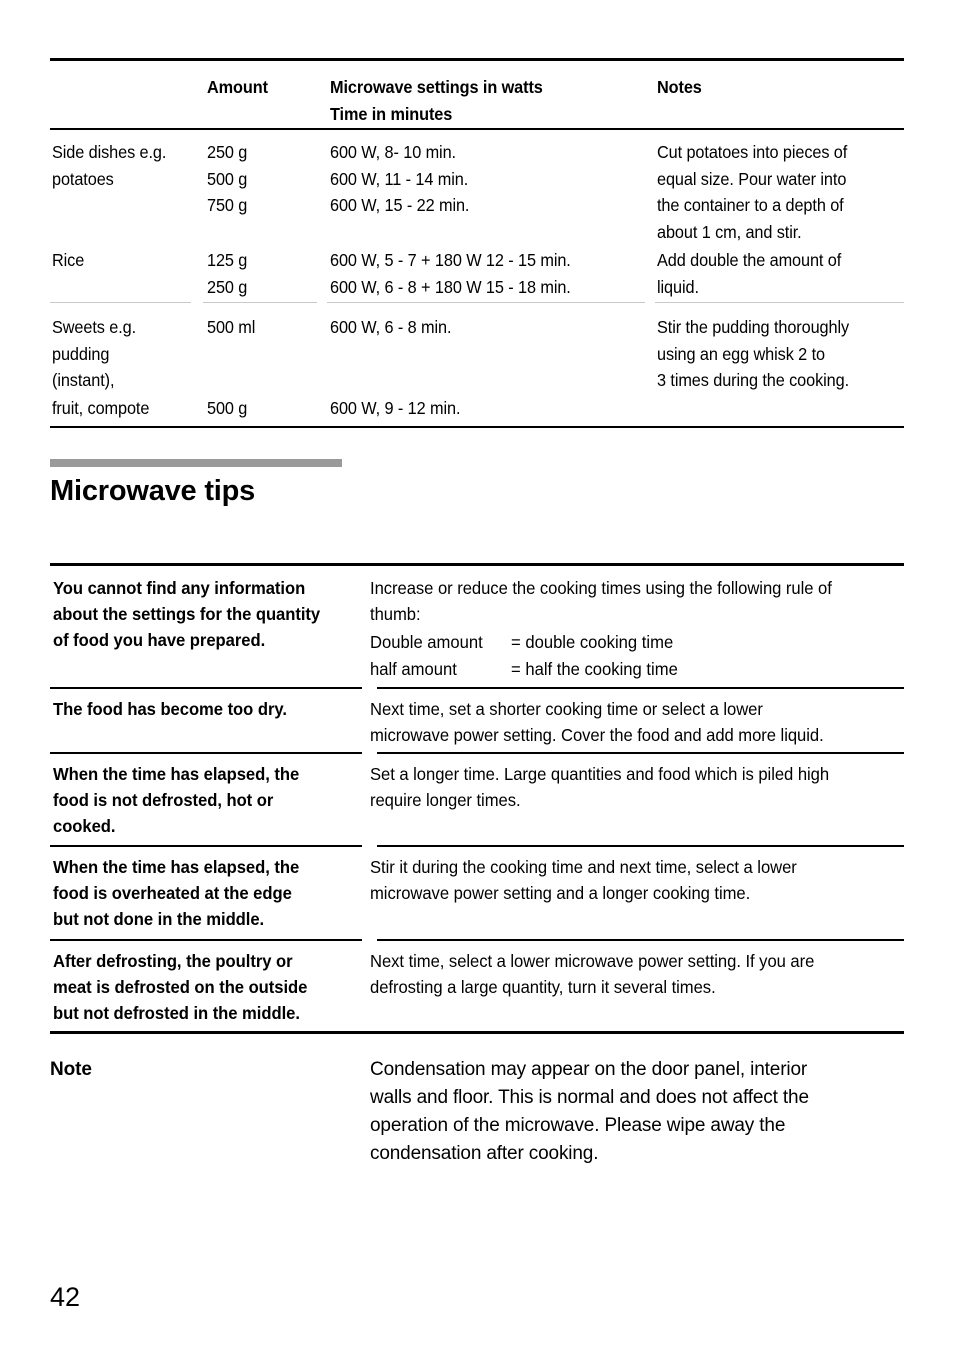 This screenshot has width=954, height=1352. I want to click on row-amount: 500 g, so click(227, 408).